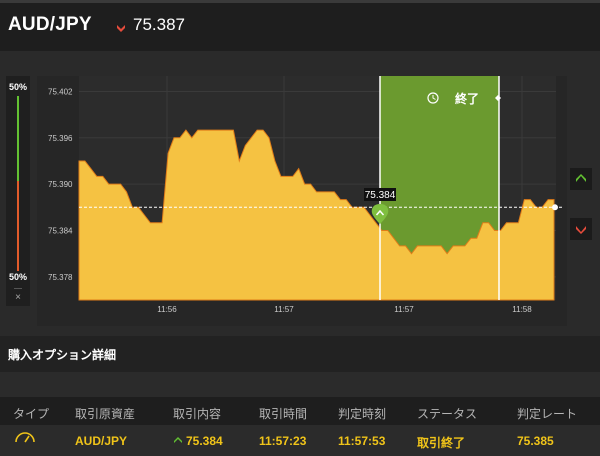 Image resolution: width=600 pixels, height=456 pixels. Describe the element at coordinates (522, 309) in the screenshot. I see `x-tick-label: 11:58` at that location.